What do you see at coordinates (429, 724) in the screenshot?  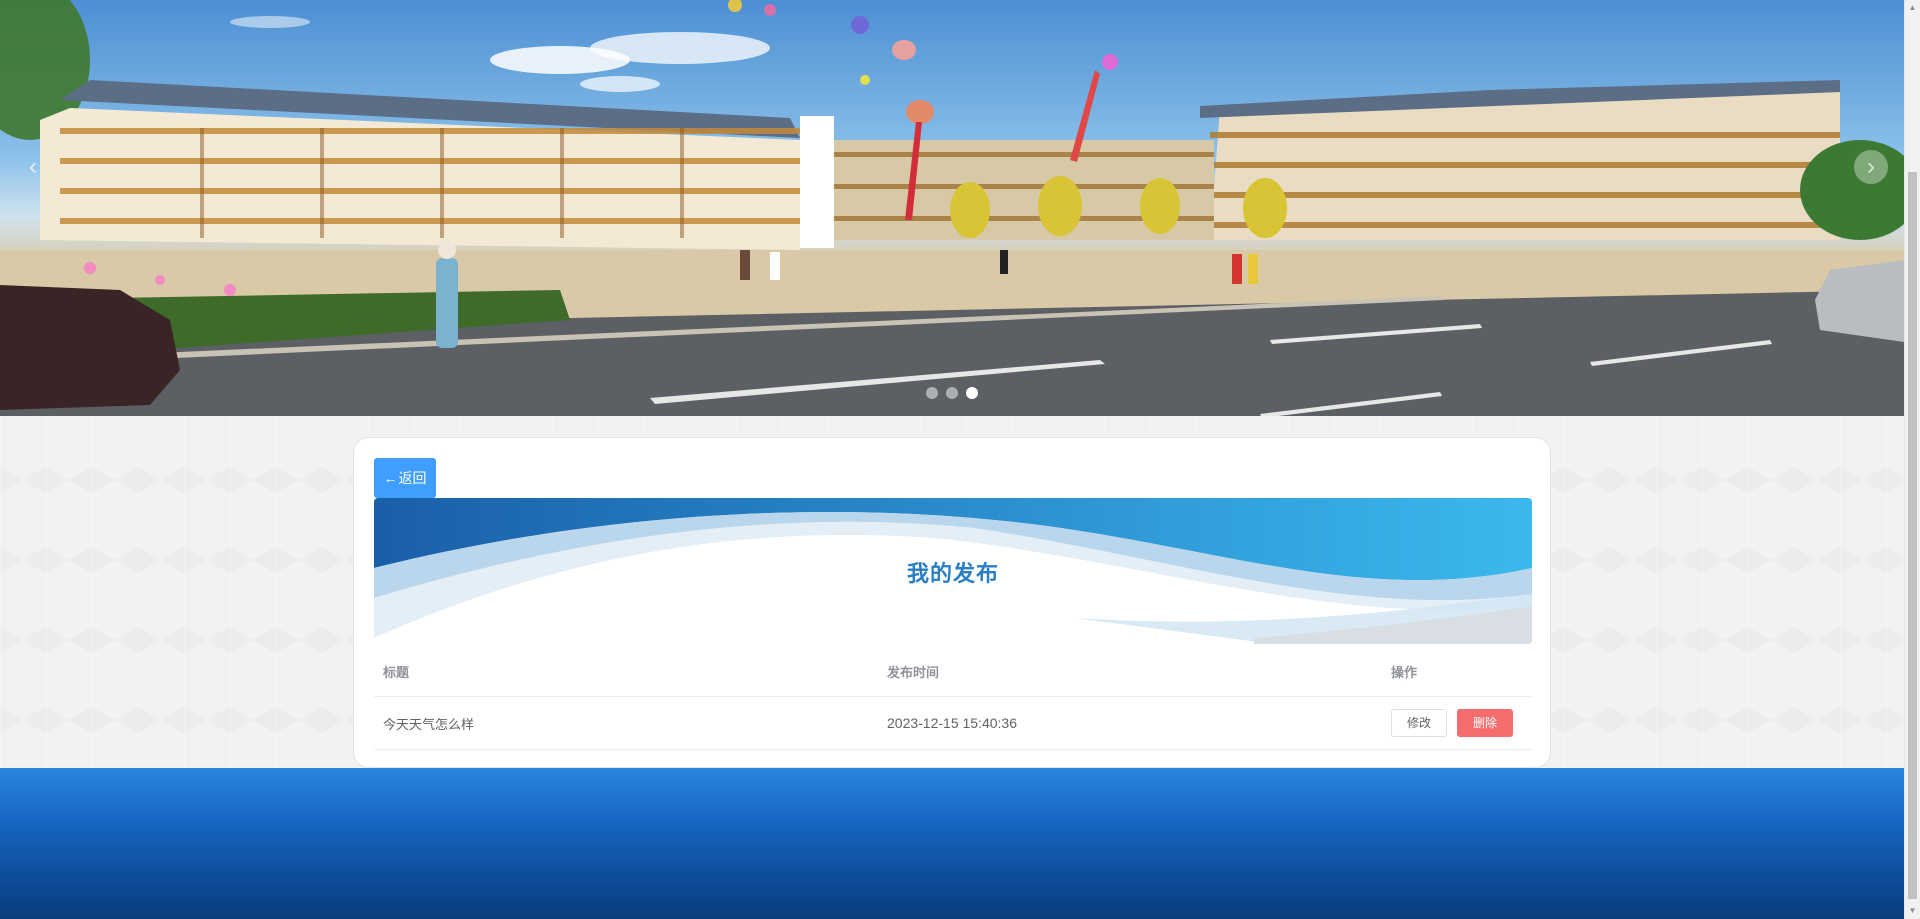 I see `post-title: 今天天气怎么样` at bounding box center [429, 724].